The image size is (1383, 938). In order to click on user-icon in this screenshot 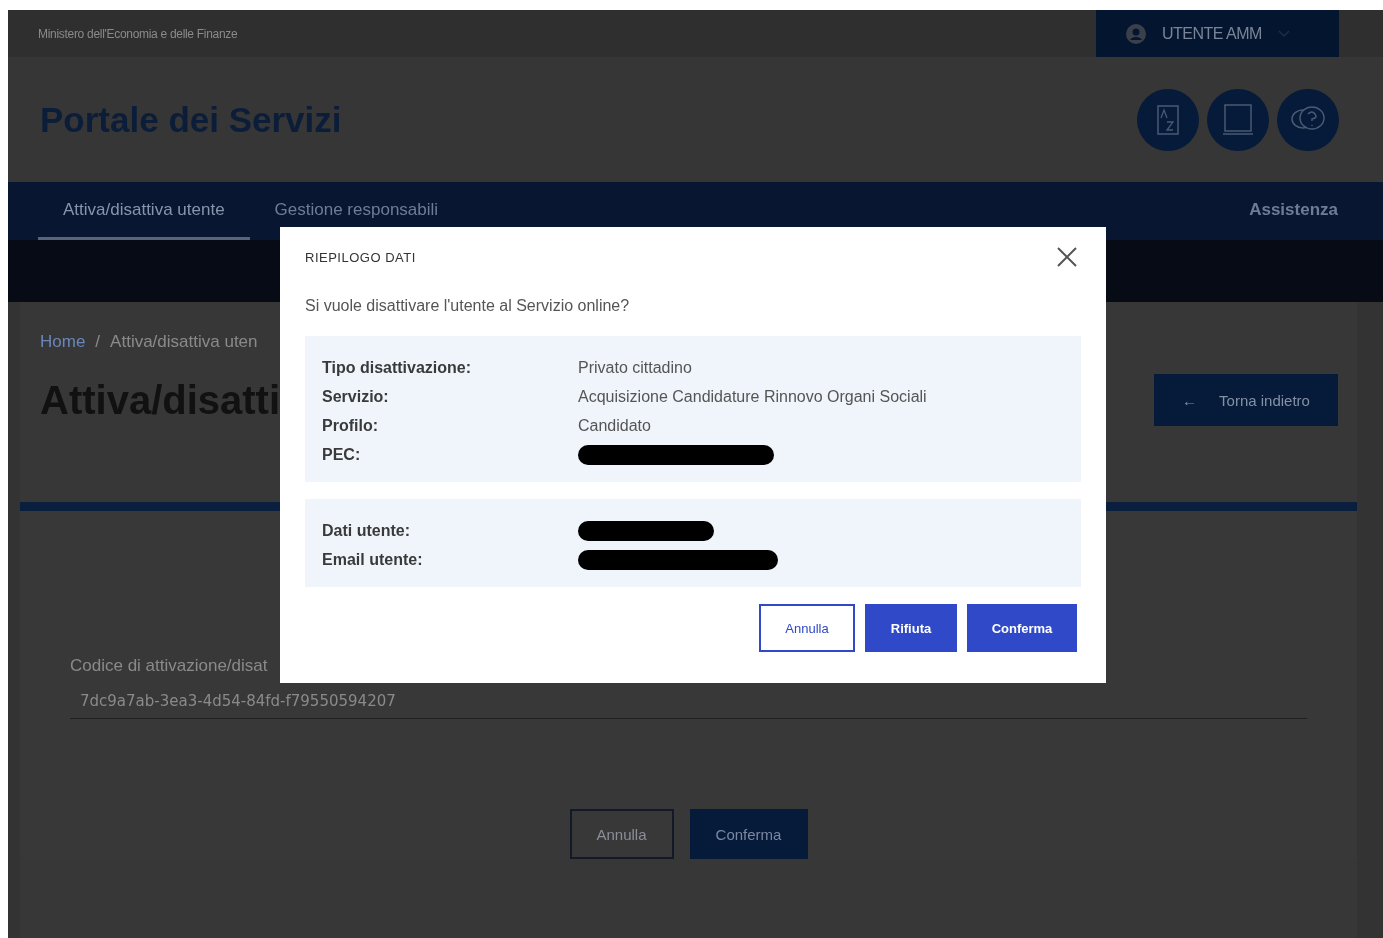, I will do `click(1136, 33)`.